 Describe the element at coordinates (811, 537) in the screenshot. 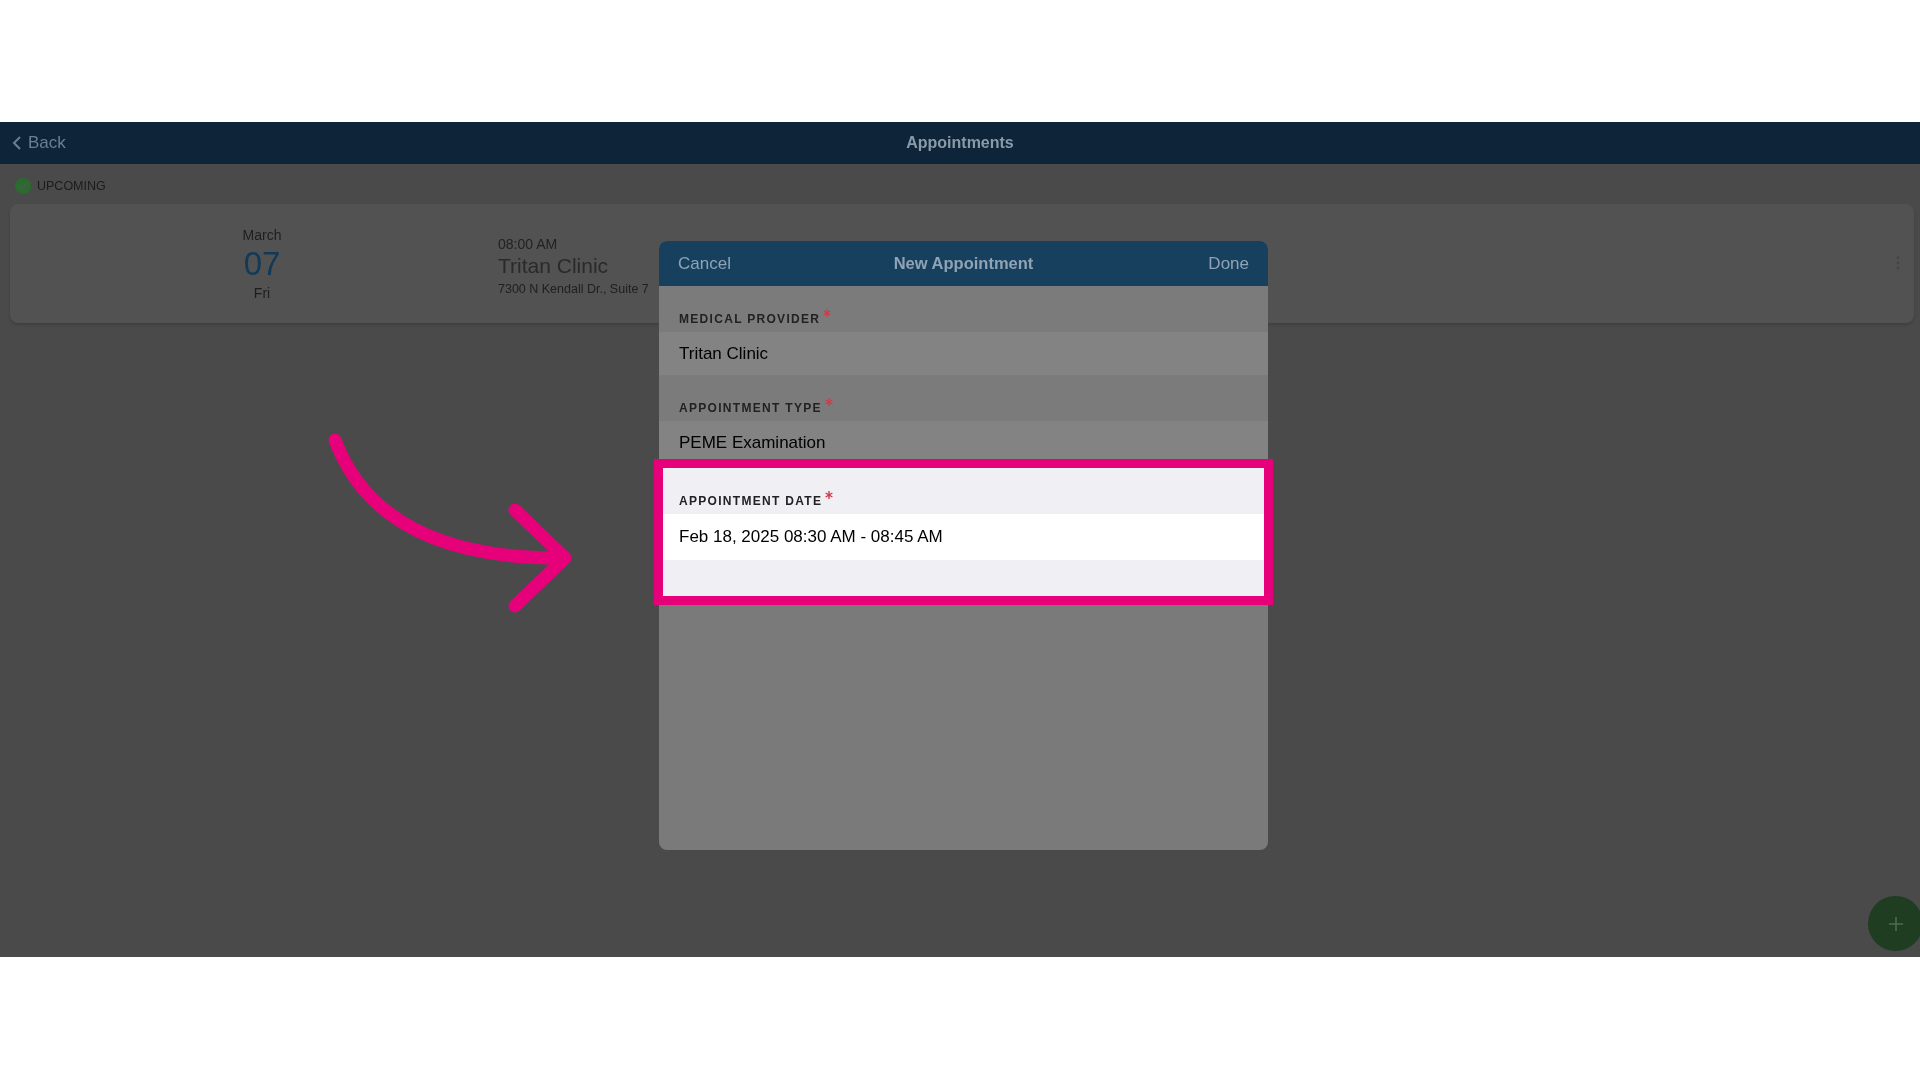

I see `field-value: Feb 18, 2025 08:30 AM - 08:45 AM` at that location.